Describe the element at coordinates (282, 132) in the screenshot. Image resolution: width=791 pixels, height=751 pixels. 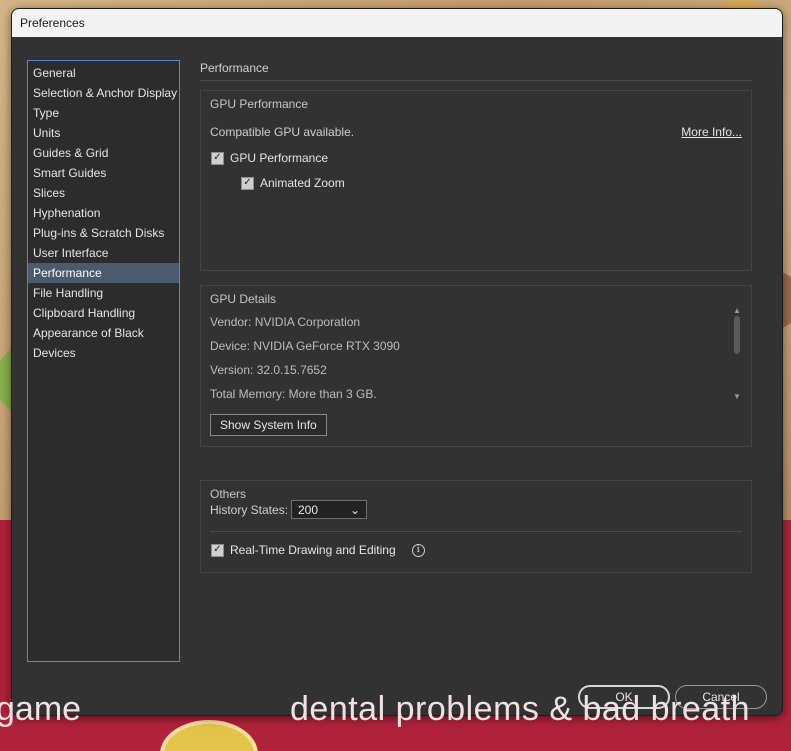
I see `gpu-status-text: Compatible GPU available.` at that location.